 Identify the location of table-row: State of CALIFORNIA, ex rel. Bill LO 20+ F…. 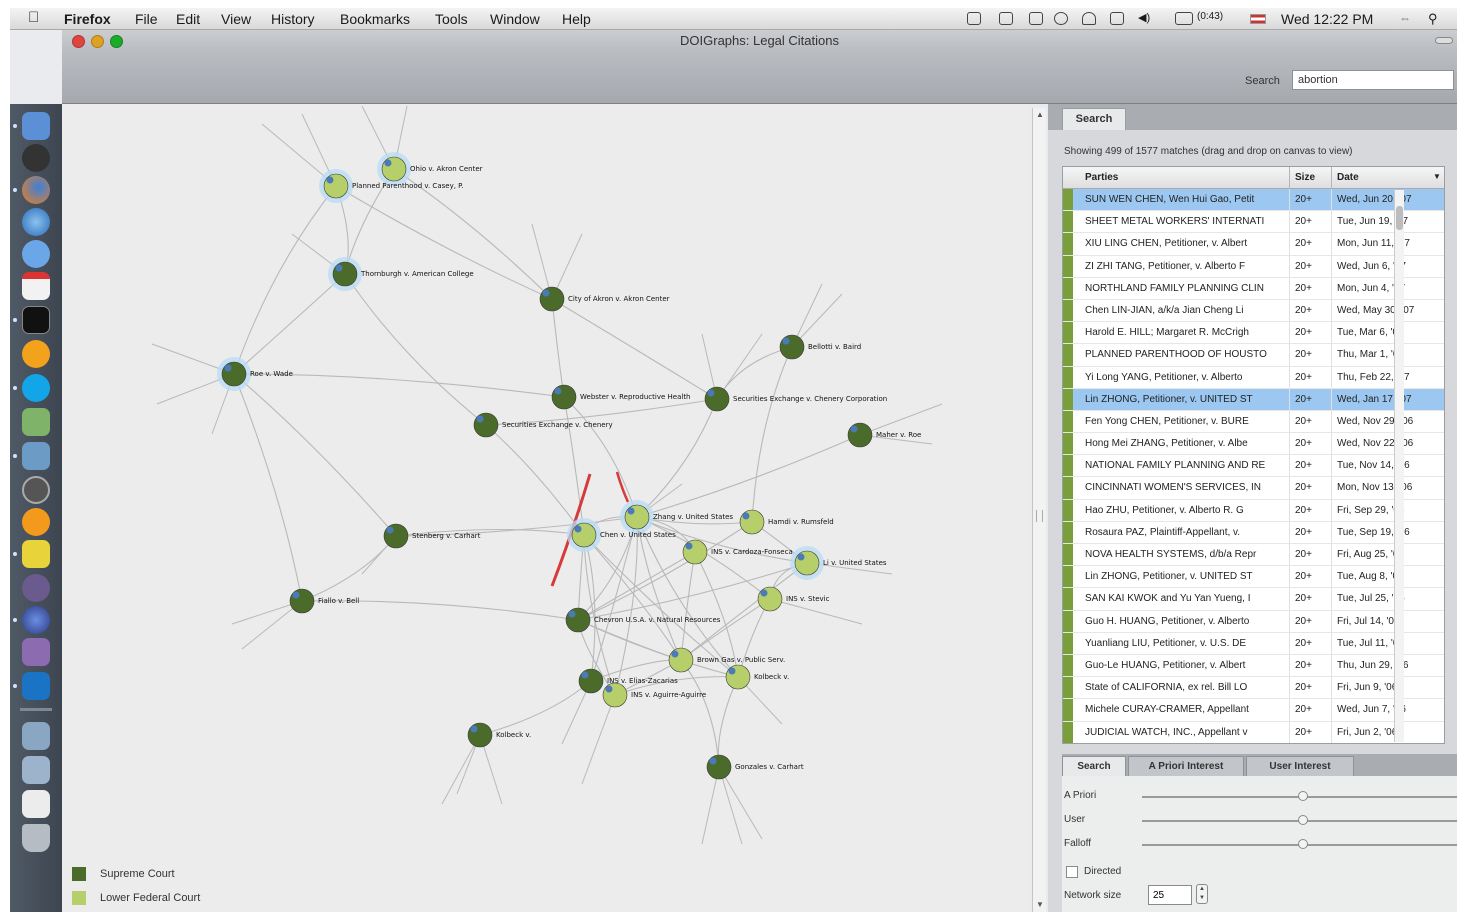
(1253, 688).